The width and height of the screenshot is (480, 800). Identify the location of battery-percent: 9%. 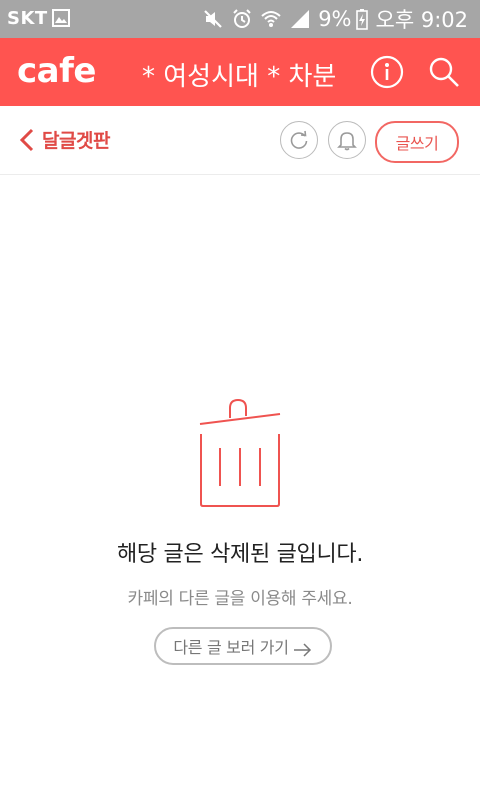
(335, 19).